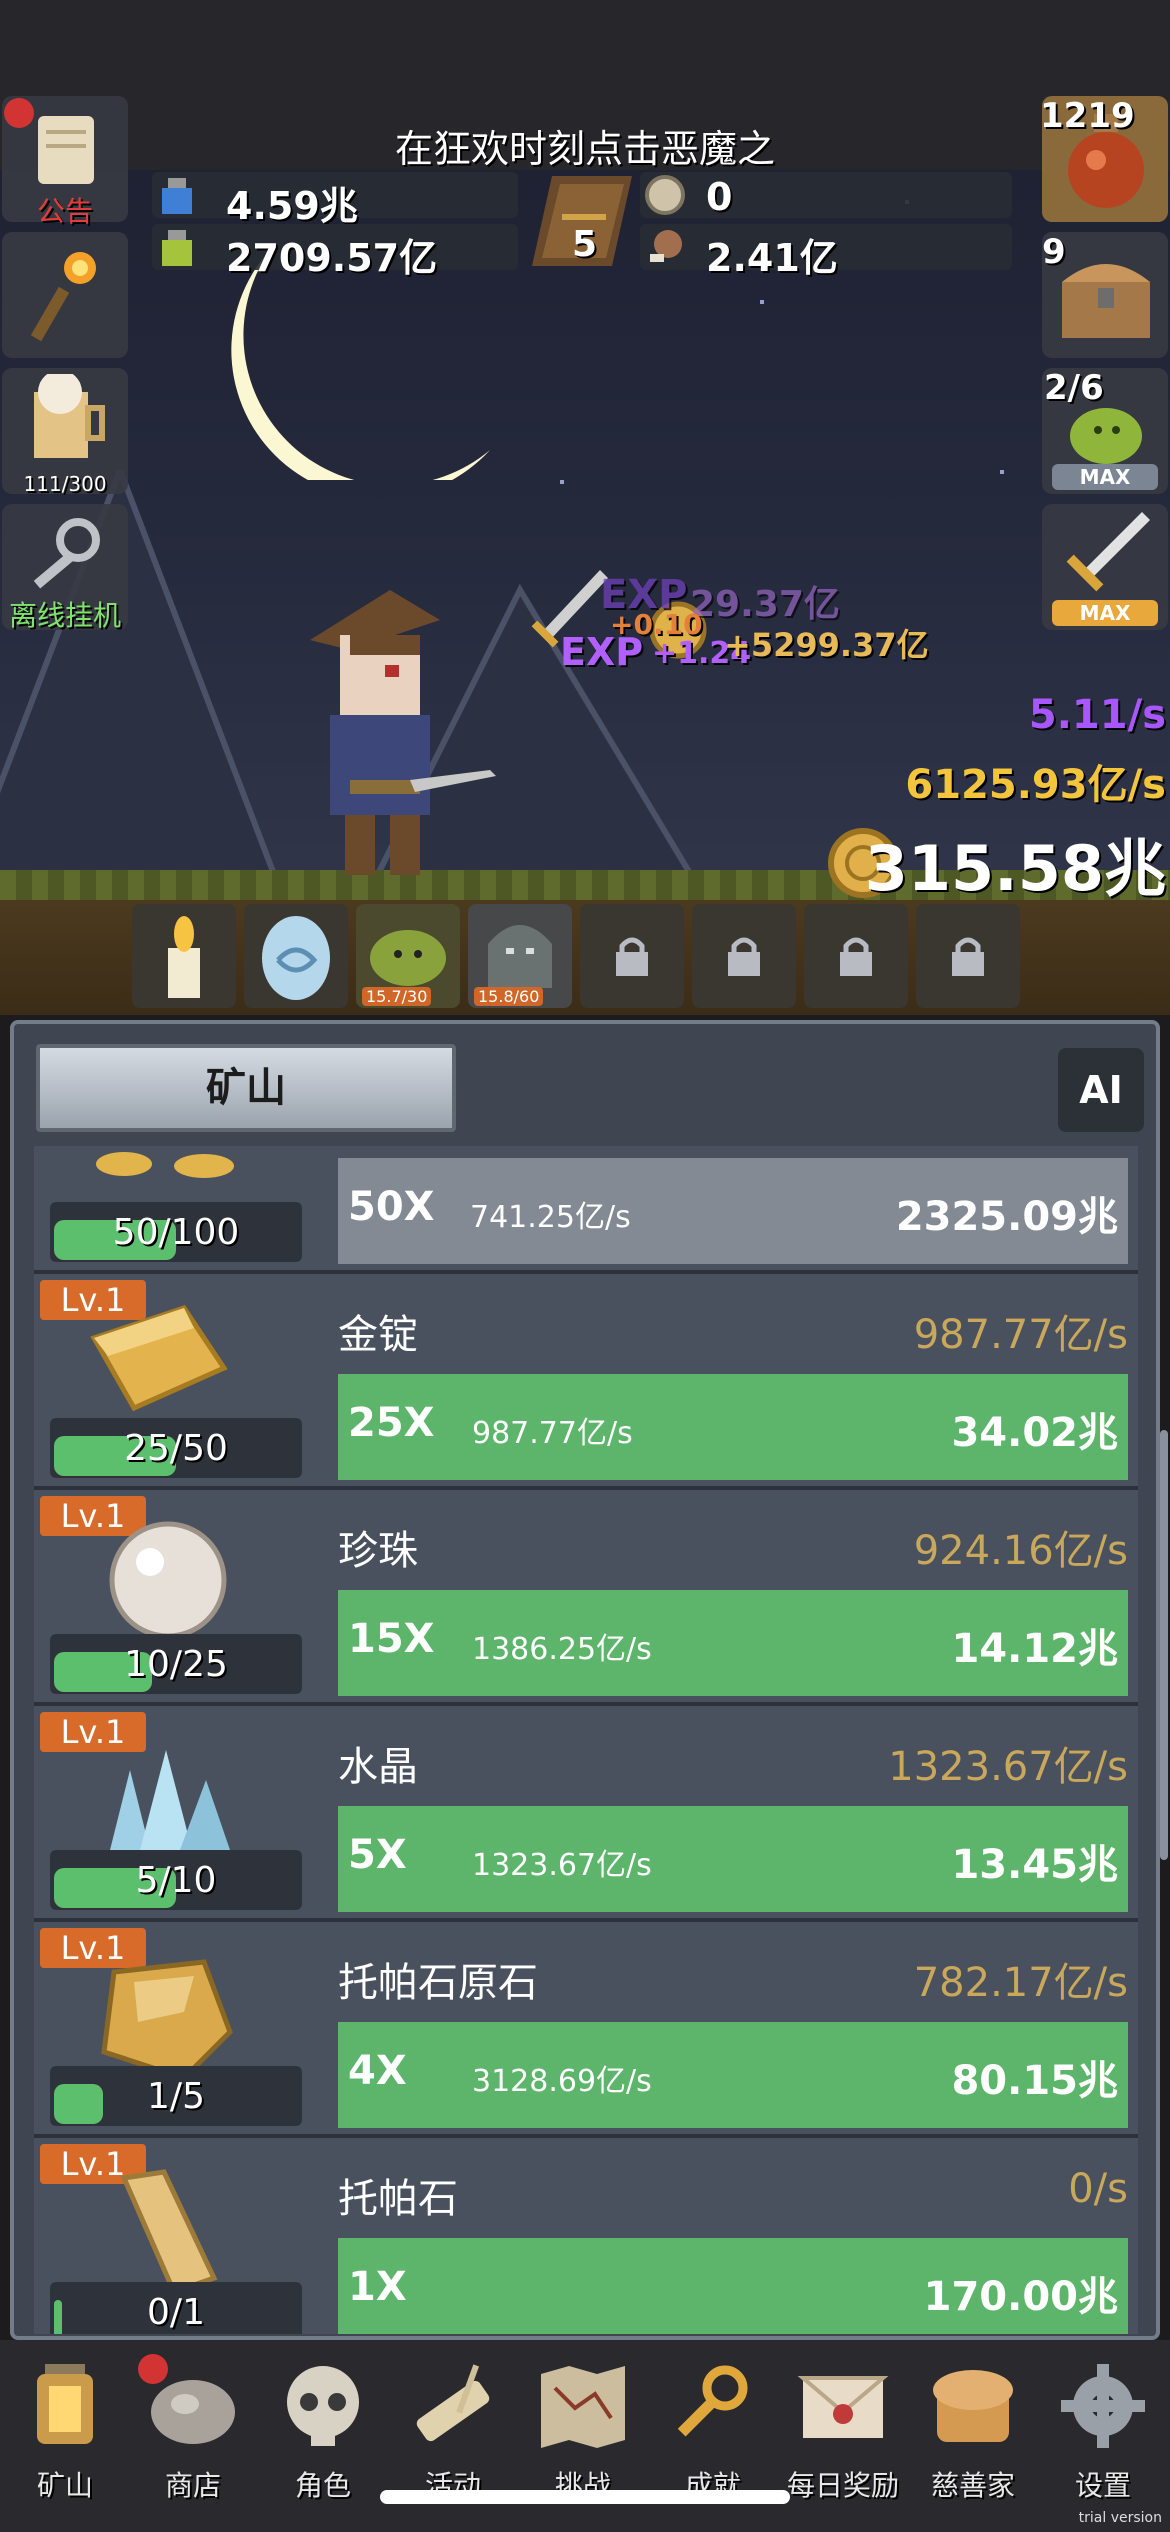  What do you see at coordinates (583, 2407) in the screenshot?
I see `map-icon` at bounding box center [583, 2407].